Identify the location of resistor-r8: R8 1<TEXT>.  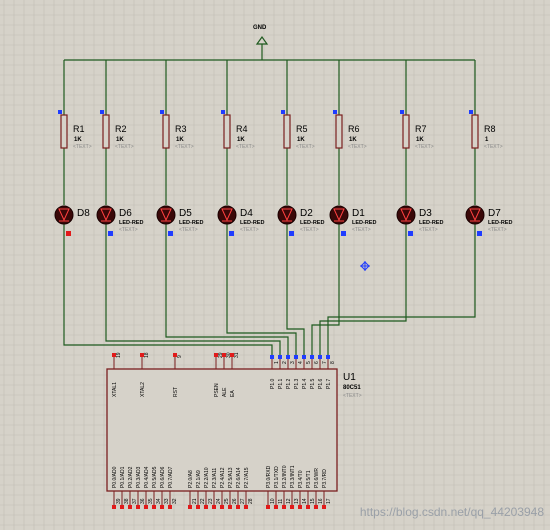
(486, 130).